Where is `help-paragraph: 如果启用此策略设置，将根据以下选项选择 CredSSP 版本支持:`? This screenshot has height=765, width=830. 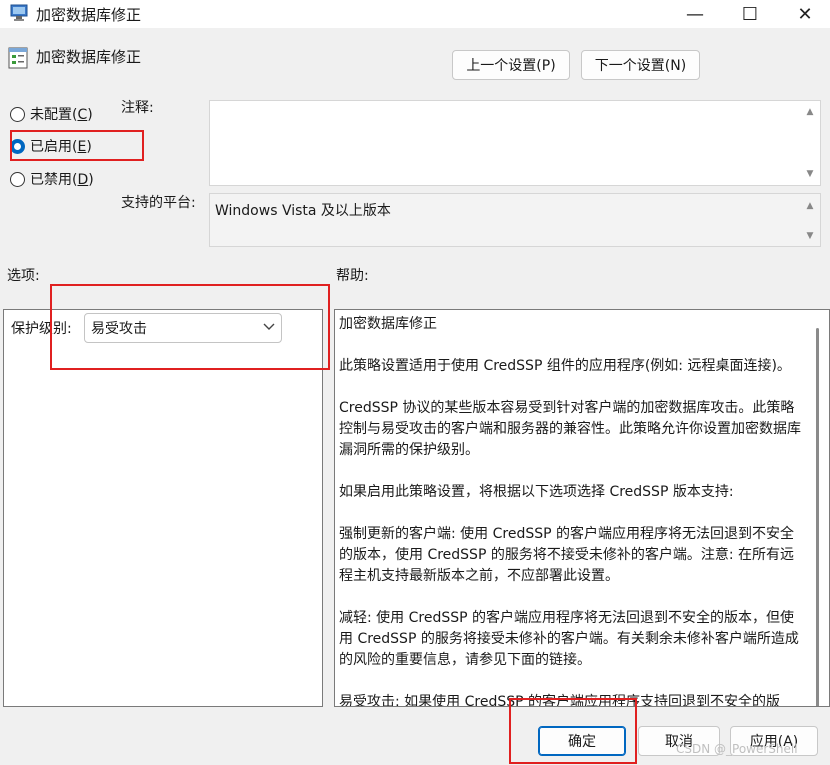
help-paragraph: 如果启用此策略设置，将根据以下选项选择 CredSSP 版本支持: is located at coordinates (536, 492).